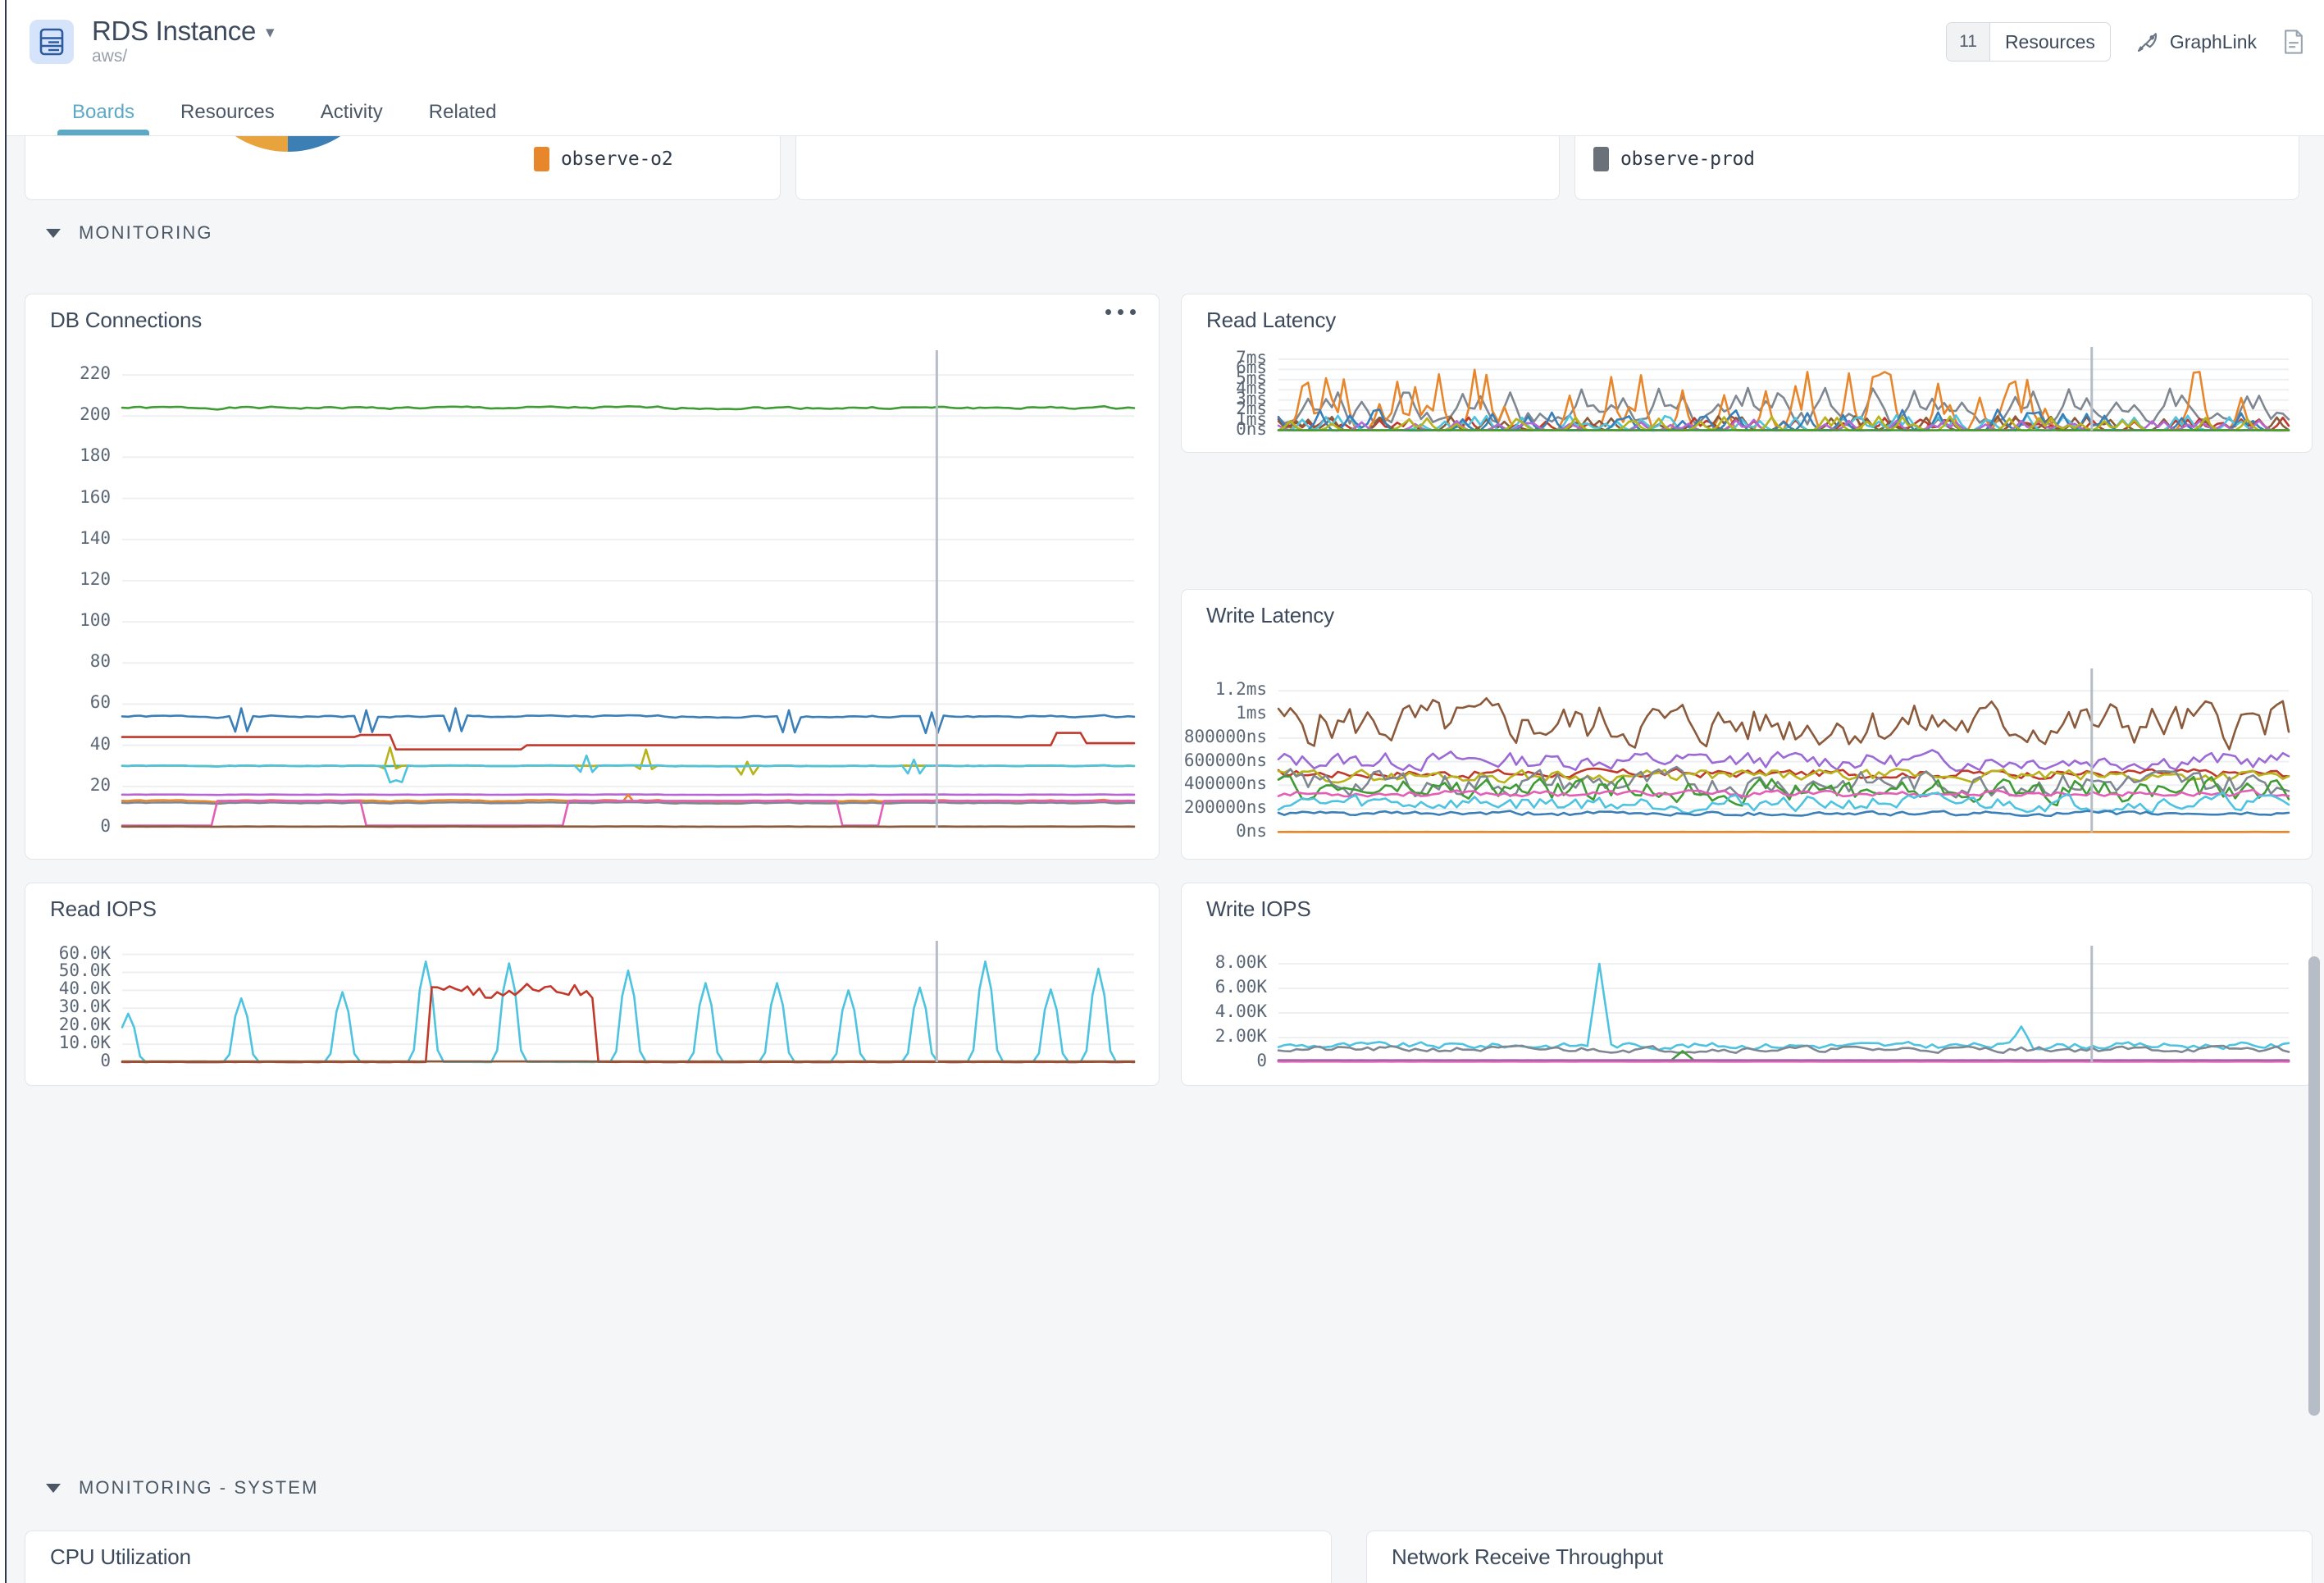 The image size is (2324, 1583). I want to click on graphlink-button: GraphLink, so click(2196, 42).